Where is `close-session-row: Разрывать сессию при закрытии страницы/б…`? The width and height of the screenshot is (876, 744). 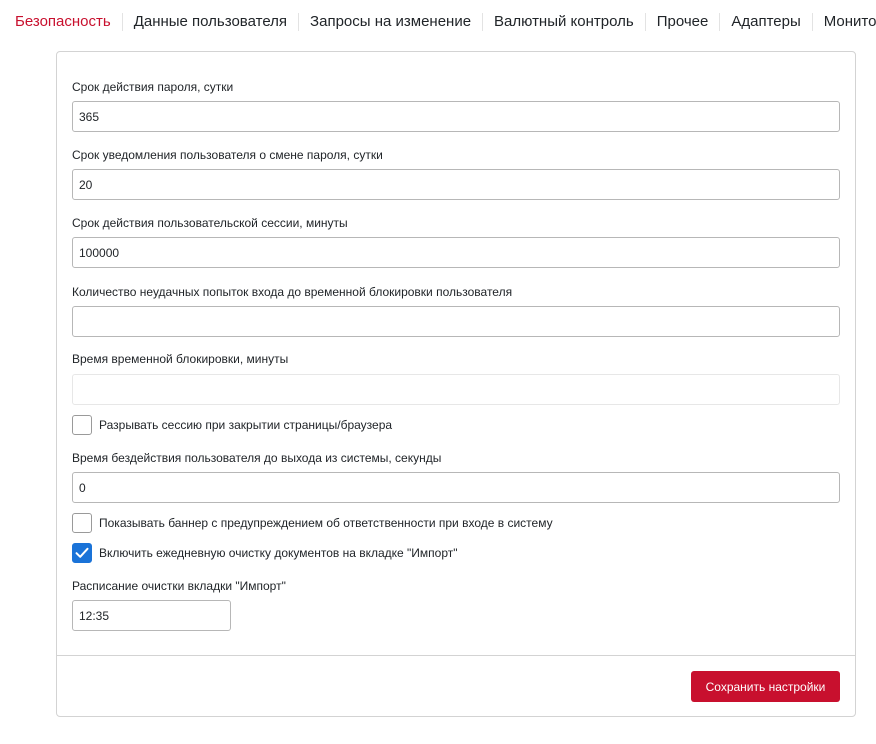
close-session-row: Разрывать сессию при закрытии страницы/б… is located at coordinates (232, 425).